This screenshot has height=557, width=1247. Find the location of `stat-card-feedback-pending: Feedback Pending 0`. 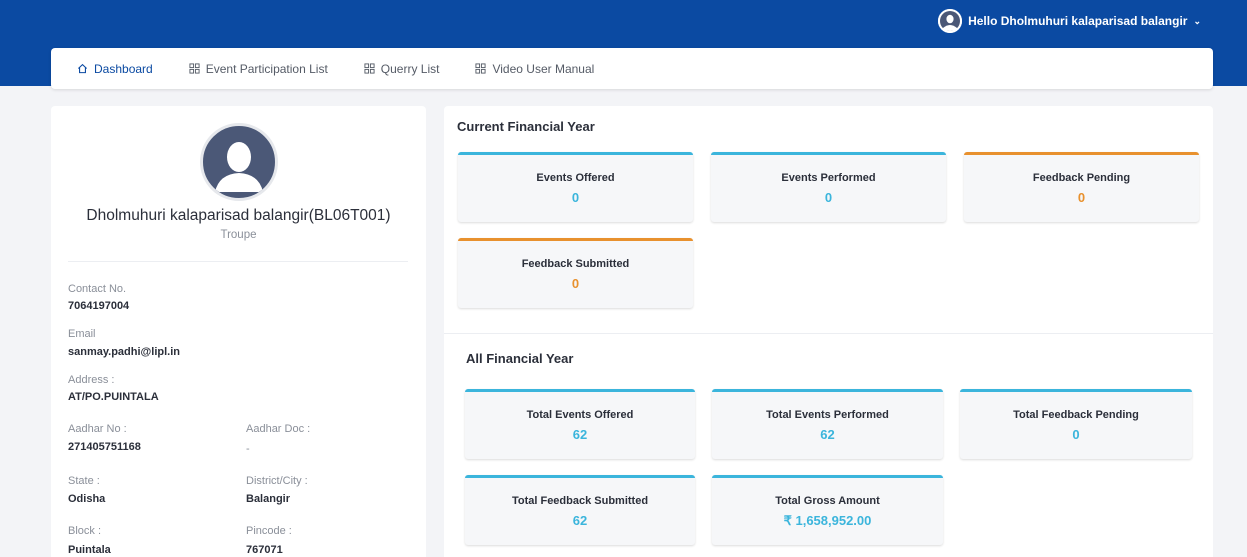

stat-card-feedback-pending: Feedback Pending 0 is located at coordinates (1081, 187).